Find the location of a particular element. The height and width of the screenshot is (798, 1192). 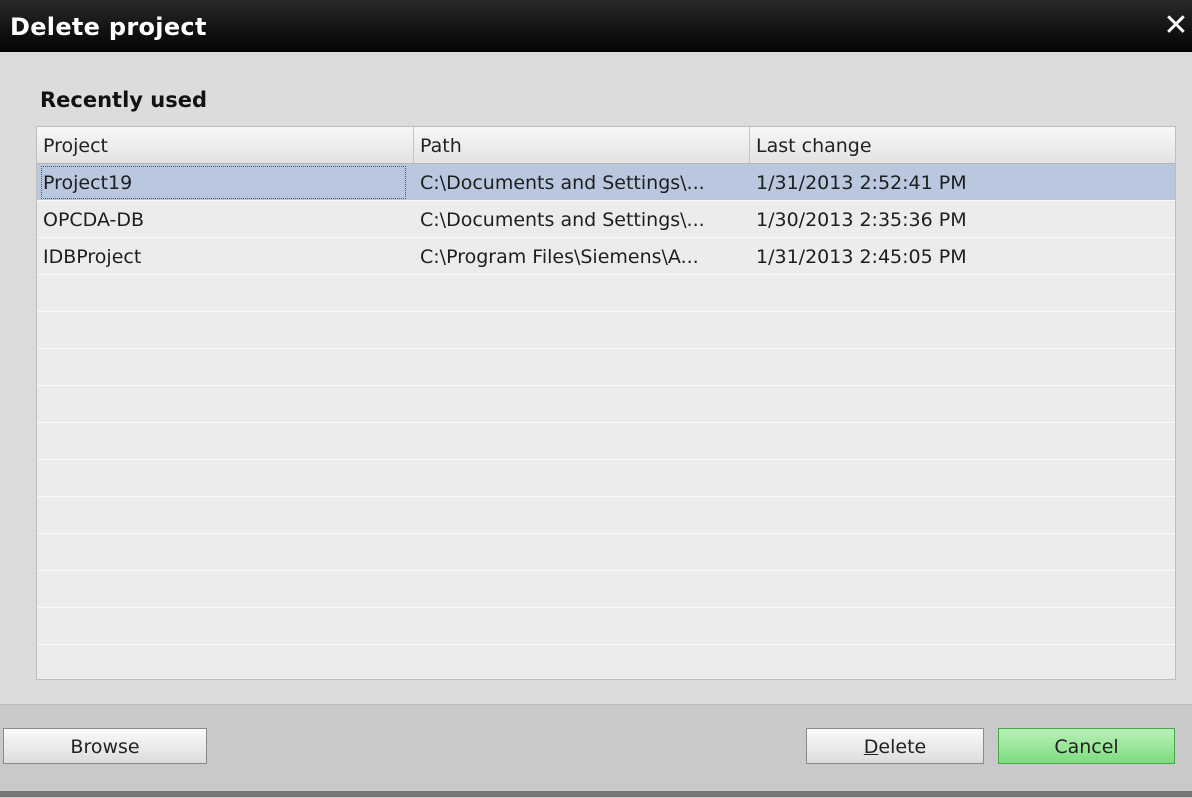

project-cell: Project19 is located at coordinates (223, 182).